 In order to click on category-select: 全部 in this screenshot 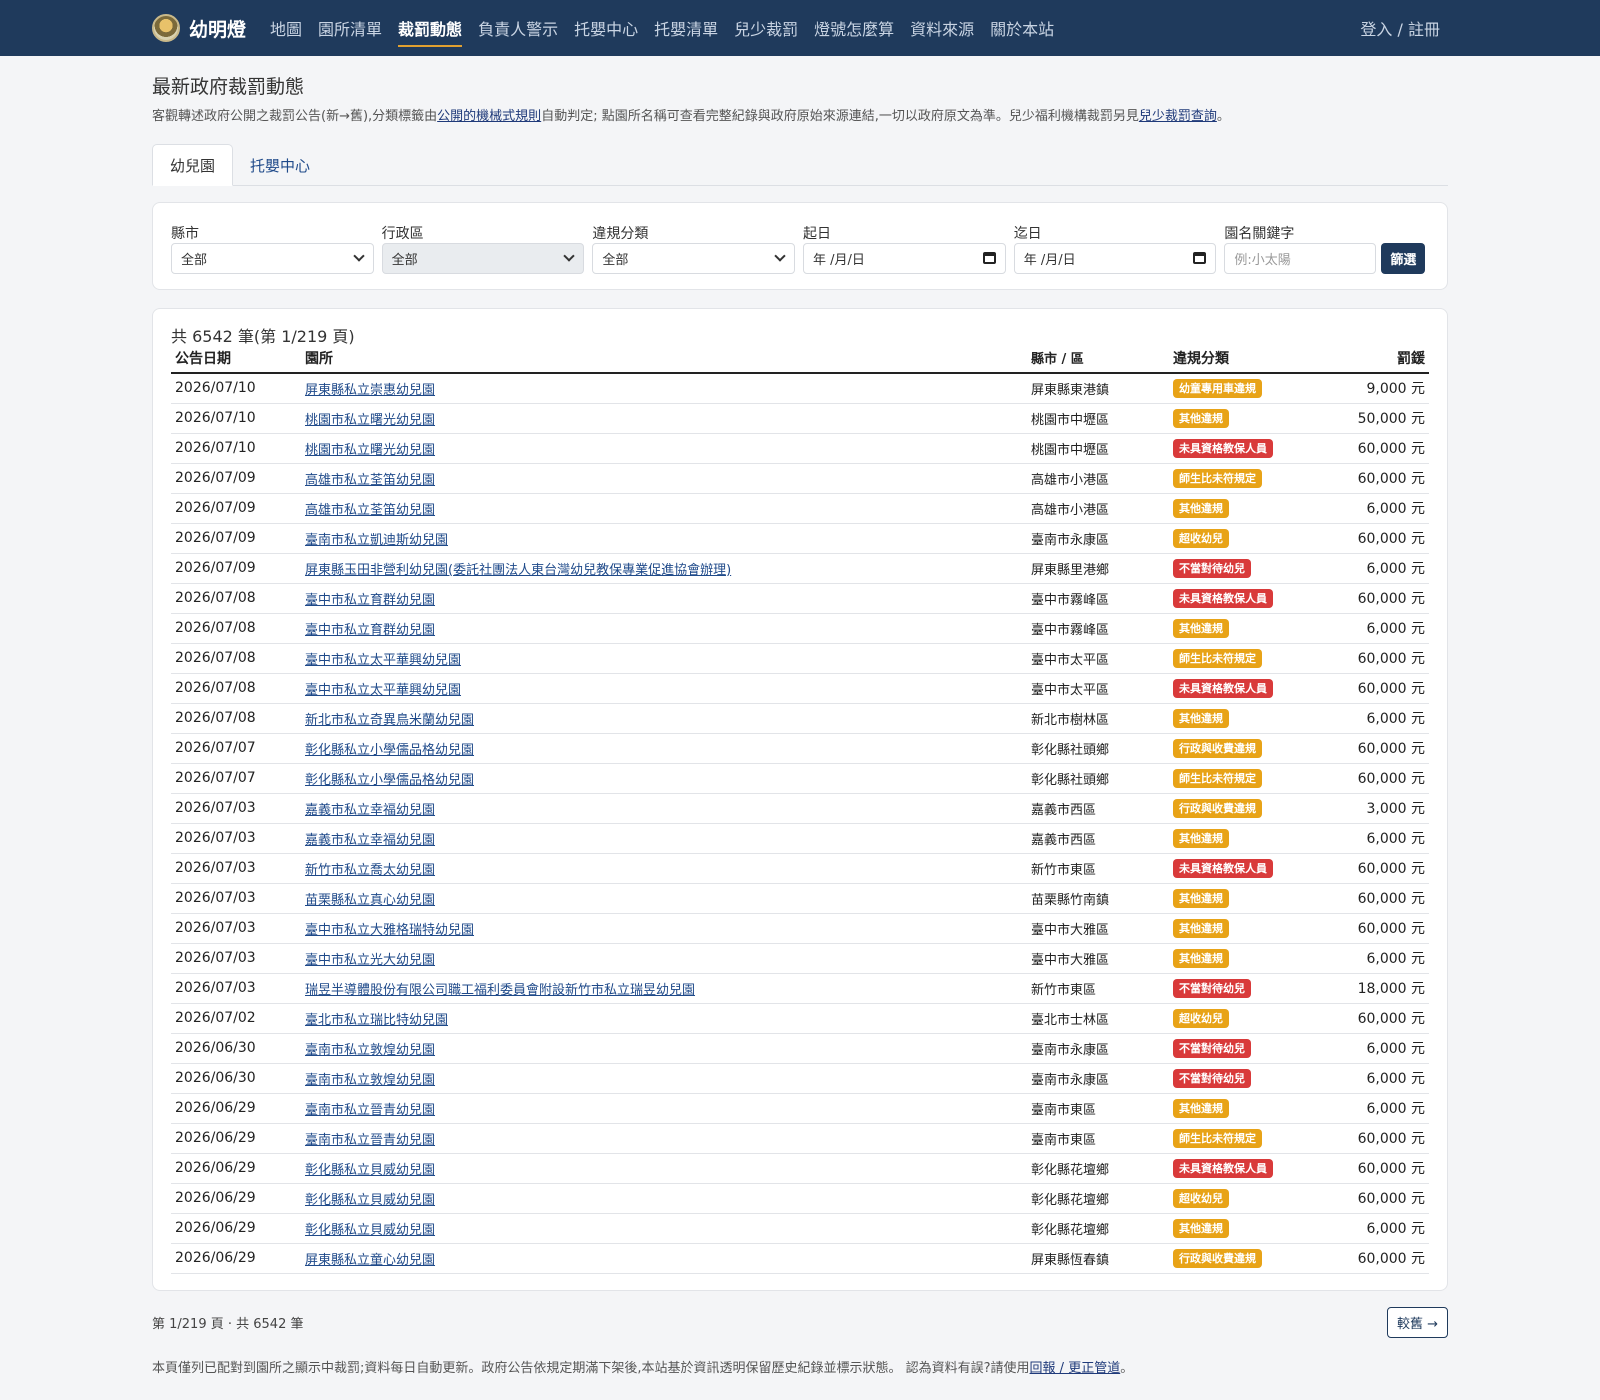, I will do `click(694, 258)`.